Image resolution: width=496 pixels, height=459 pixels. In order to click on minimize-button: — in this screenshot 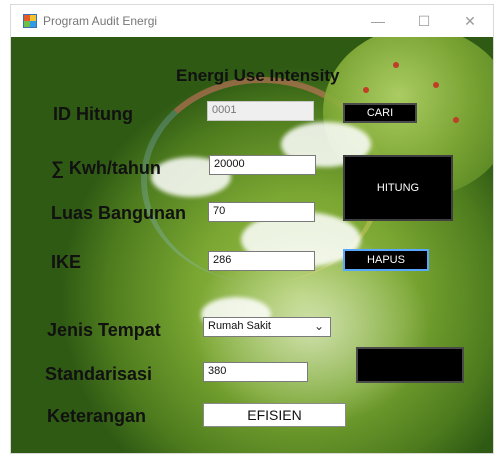, I will do `click(378, 21)`.